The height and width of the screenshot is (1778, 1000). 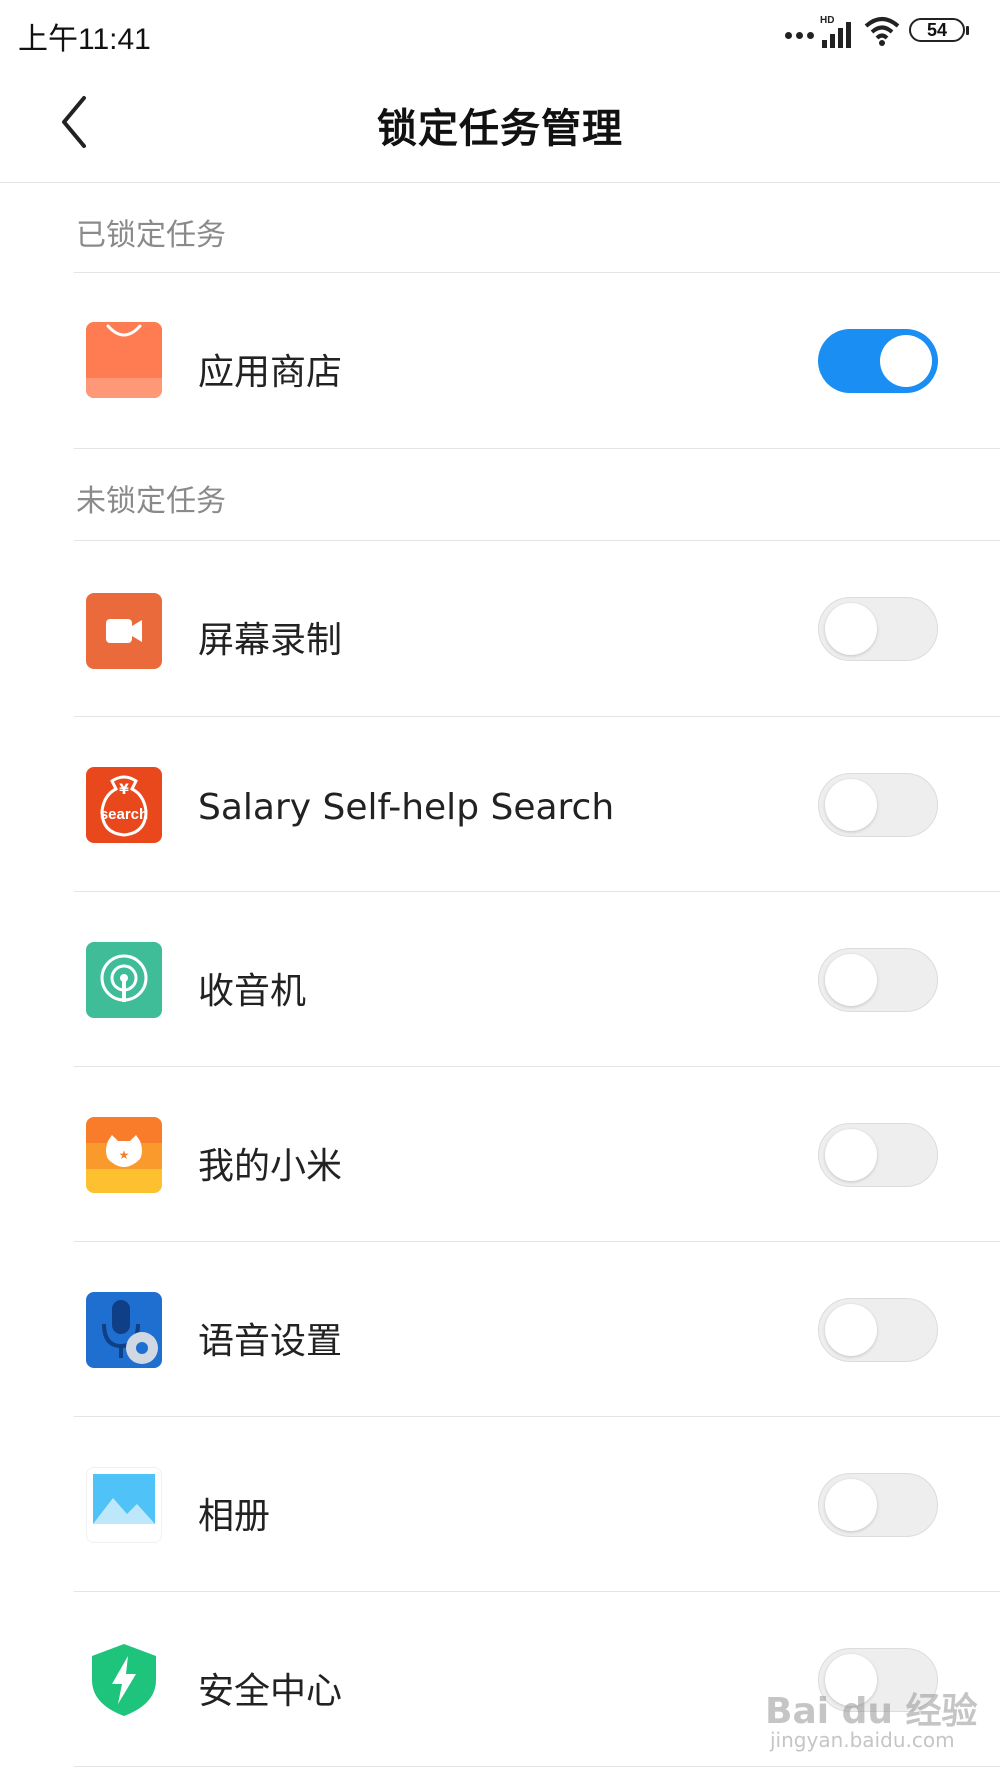 I want to click on salary-search-icon: ¥ search, so click(x=124, y=805).